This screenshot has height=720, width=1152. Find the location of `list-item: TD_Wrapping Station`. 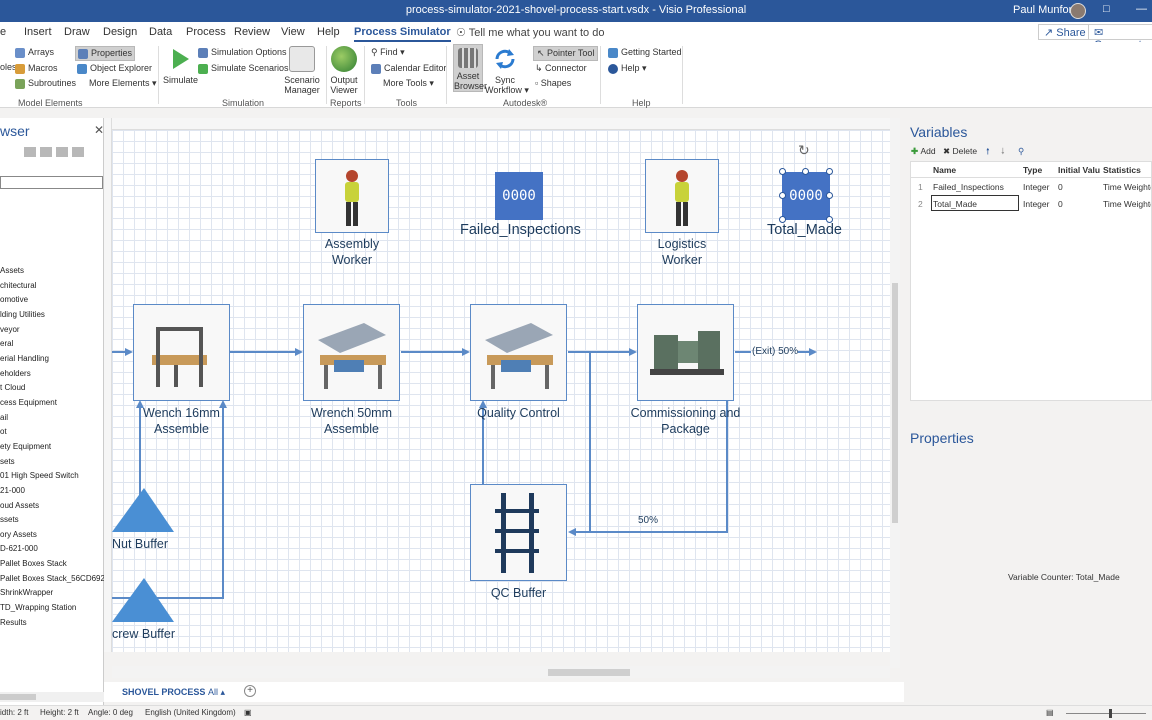

list-item: TD_Wrapping Station is located at coordinates (52, 608).